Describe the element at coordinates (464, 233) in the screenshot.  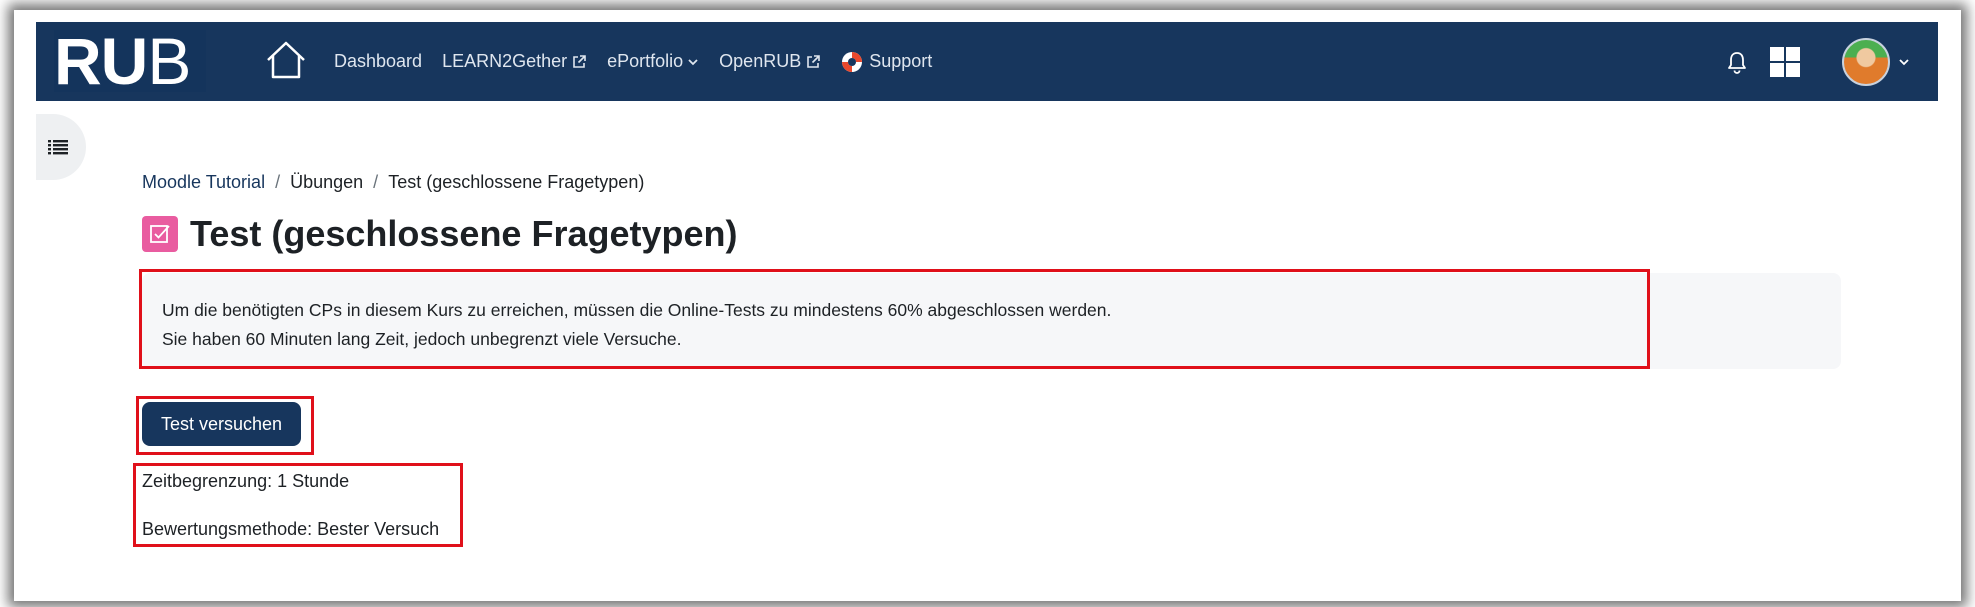
I see `page-title: Test (geschlossene Fragetypen)` at that location.